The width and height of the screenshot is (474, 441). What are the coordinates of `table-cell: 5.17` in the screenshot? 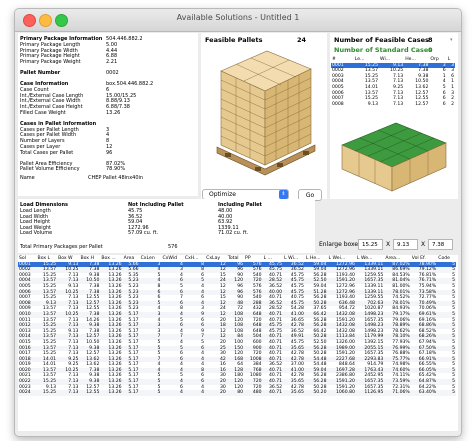 It's located at (131, 393).